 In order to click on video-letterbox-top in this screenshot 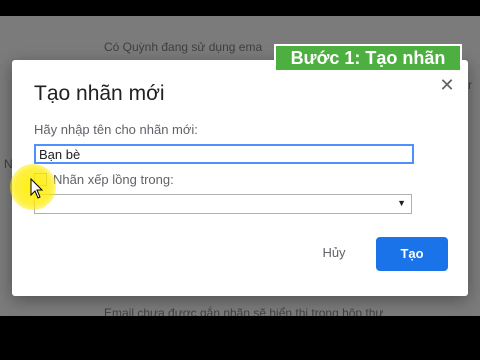, I will do `click(240, 8)`.